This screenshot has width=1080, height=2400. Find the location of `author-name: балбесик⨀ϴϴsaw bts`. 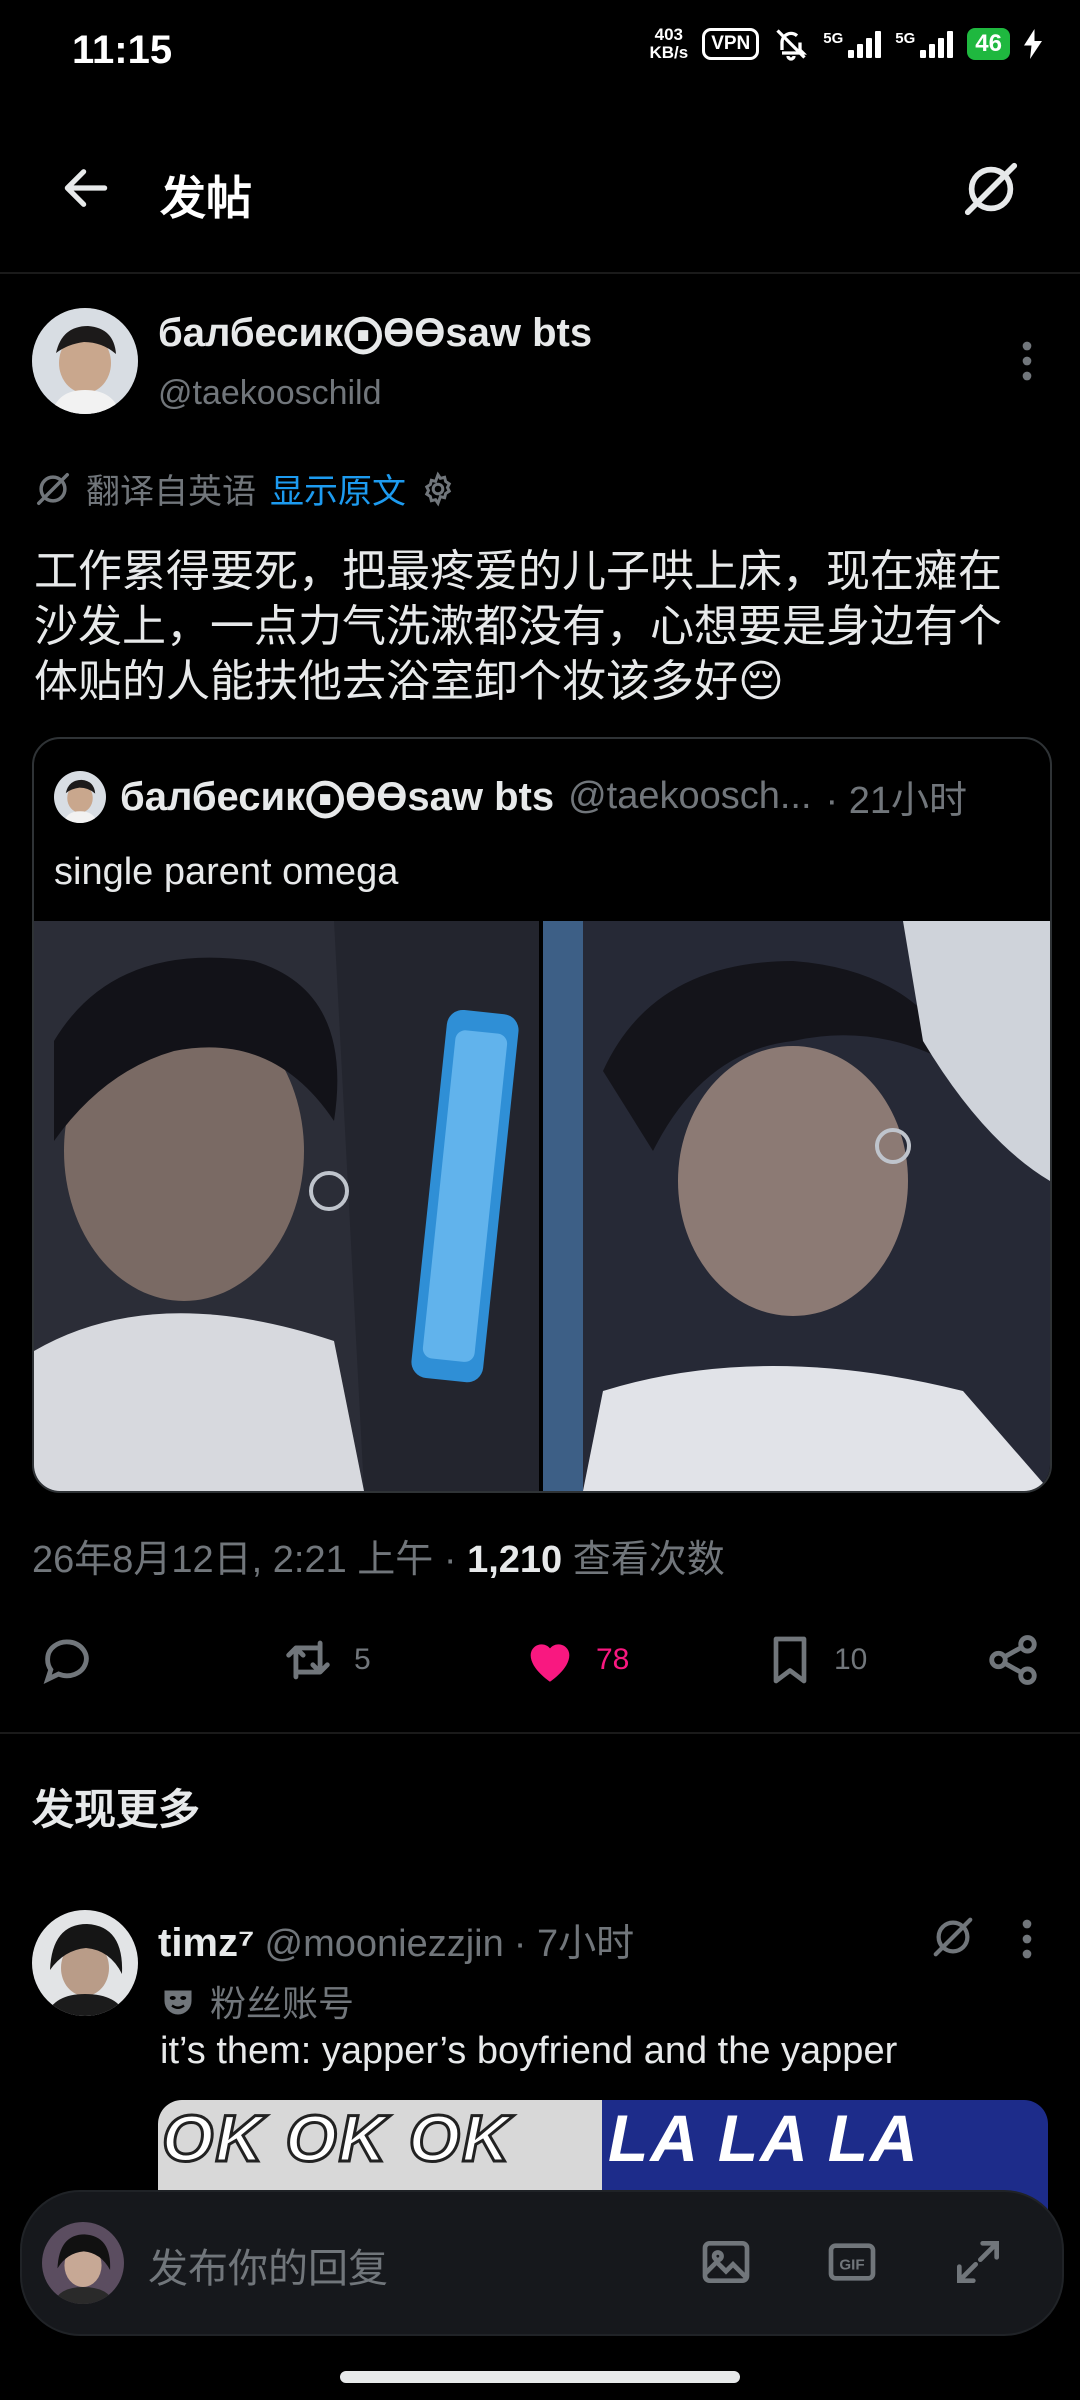

author-name: балбесик⨀ϴϴsaw bts is located at coordinates (375, 333).